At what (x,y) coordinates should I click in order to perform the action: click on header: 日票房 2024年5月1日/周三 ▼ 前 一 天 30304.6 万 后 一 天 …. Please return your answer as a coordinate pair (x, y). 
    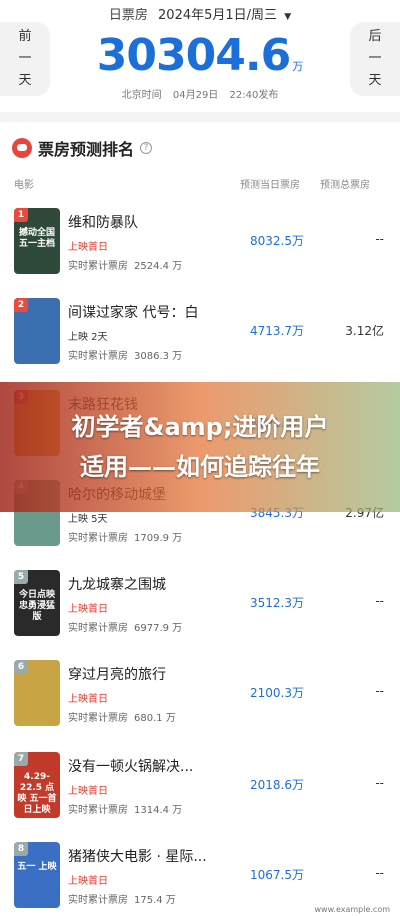
    Looking at the image, I should click on (200, 56).